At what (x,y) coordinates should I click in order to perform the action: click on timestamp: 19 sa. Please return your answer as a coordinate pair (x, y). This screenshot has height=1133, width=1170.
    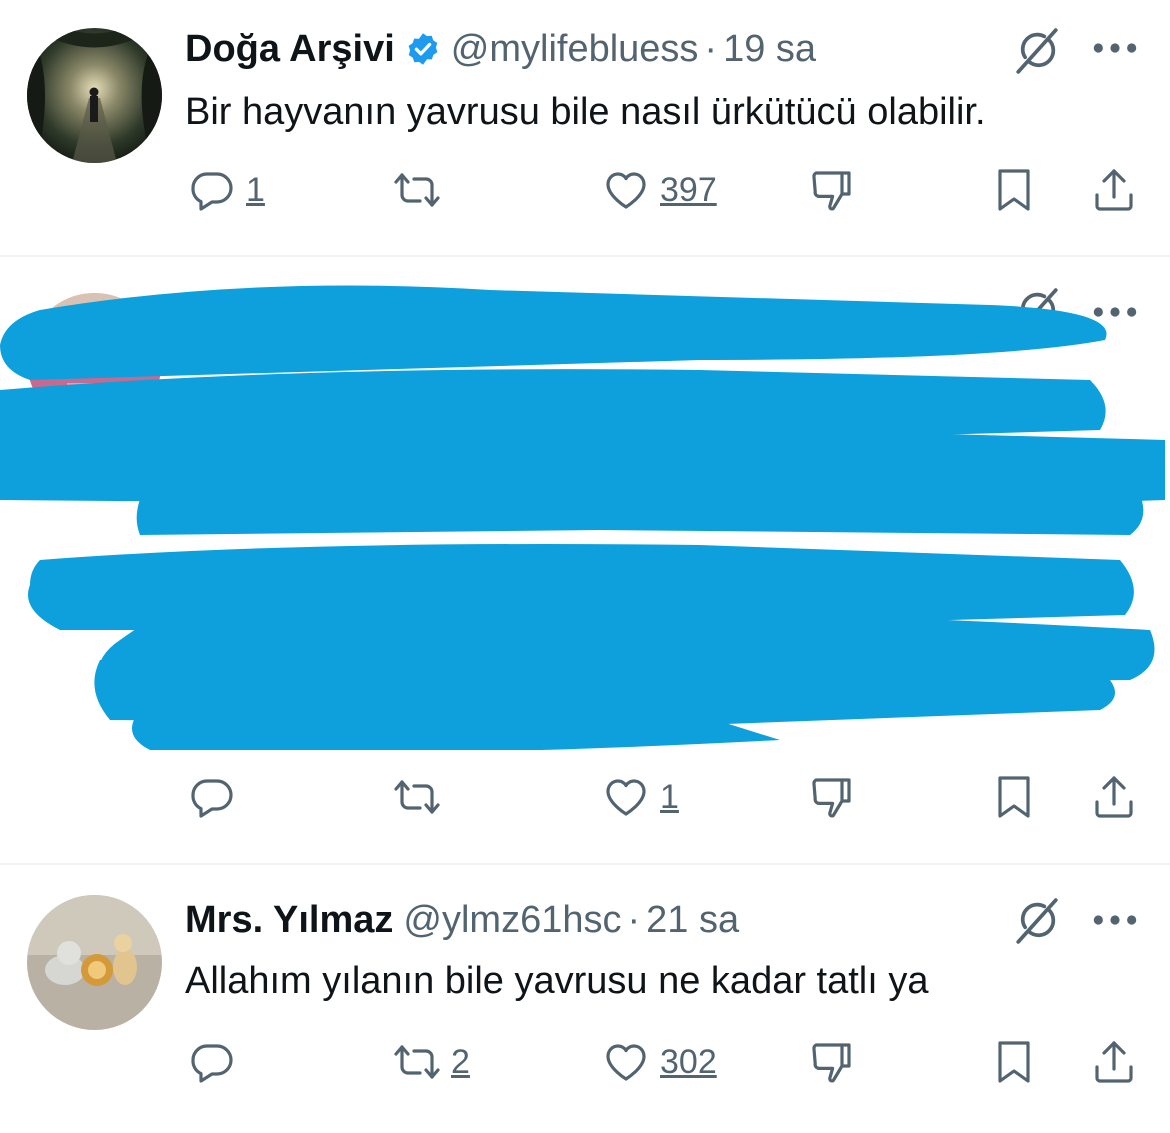
    Looking at the image, I should click on (769, 49).